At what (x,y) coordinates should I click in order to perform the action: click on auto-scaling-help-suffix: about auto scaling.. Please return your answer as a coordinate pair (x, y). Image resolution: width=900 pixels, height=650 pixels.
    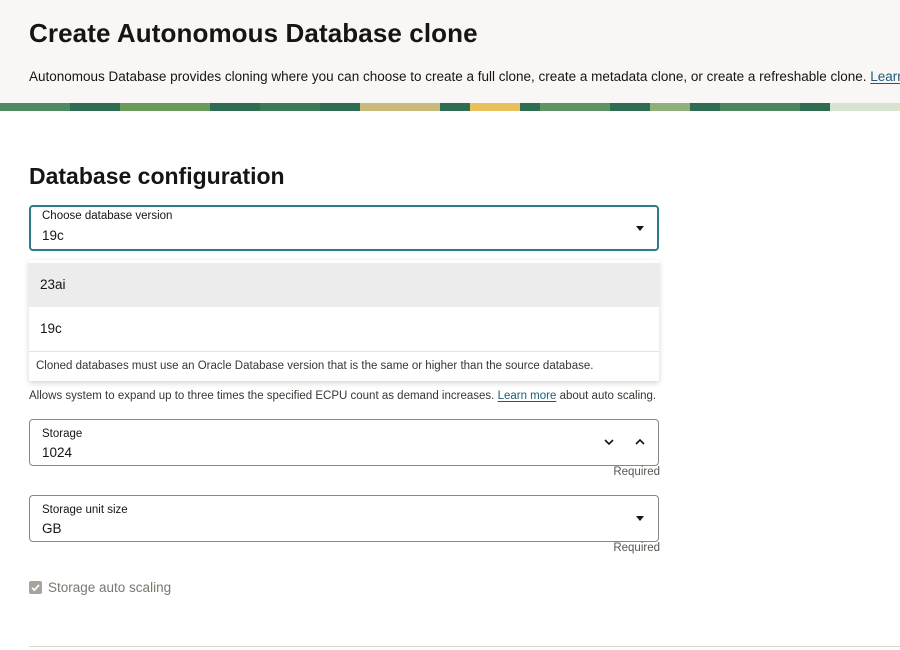
    Looking at the image, I should click on (608, 396).